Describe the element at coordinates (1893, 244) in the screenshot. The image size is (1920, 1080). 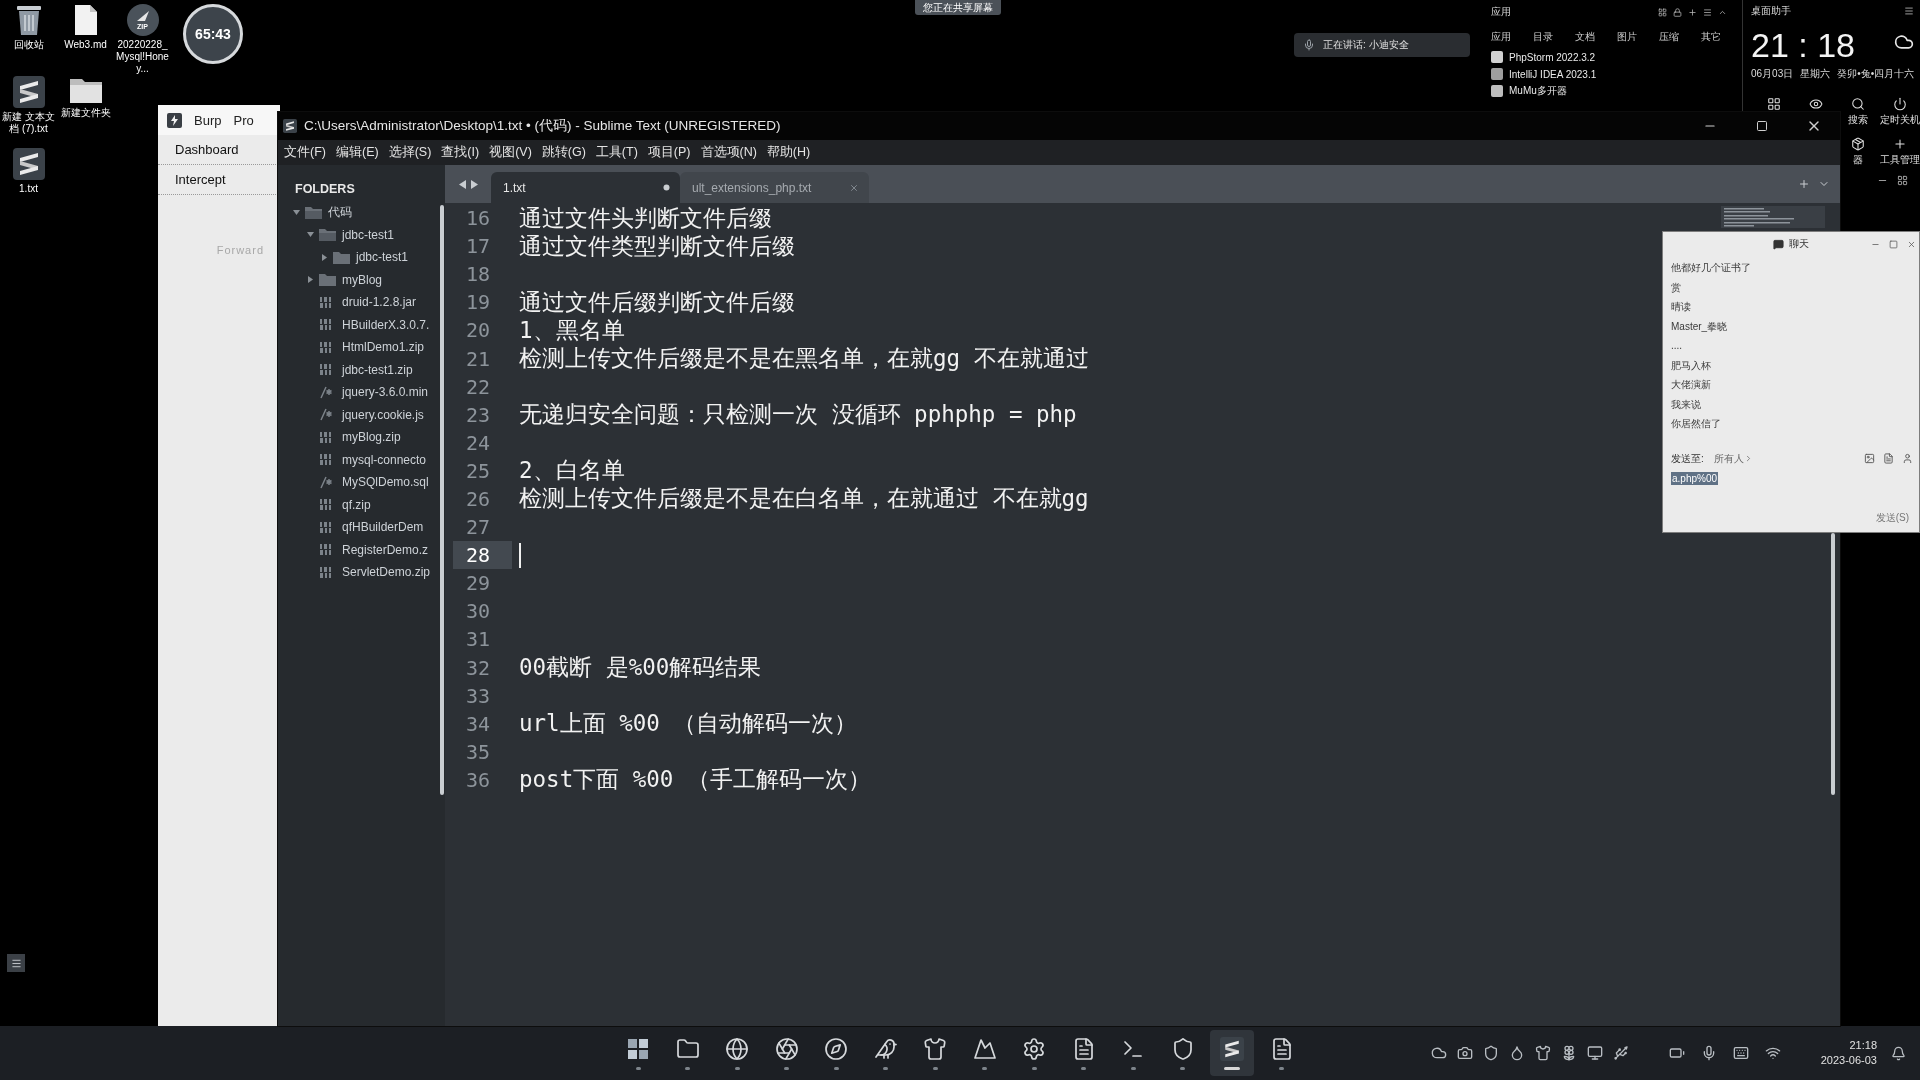
I see `maximize-icon` at that location.